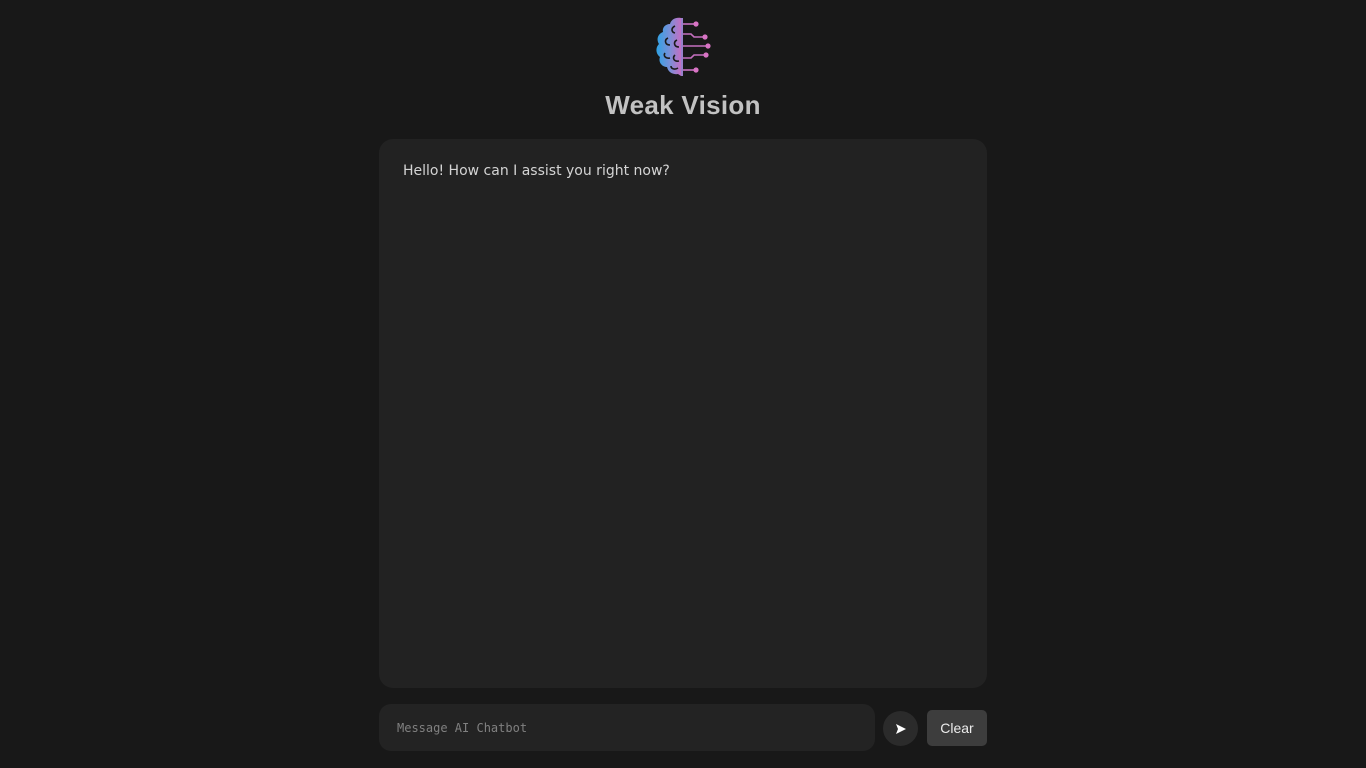  Describe the element at coordinates (957, 728) in the screenshot. I see `clear-button: Clear` at that location.